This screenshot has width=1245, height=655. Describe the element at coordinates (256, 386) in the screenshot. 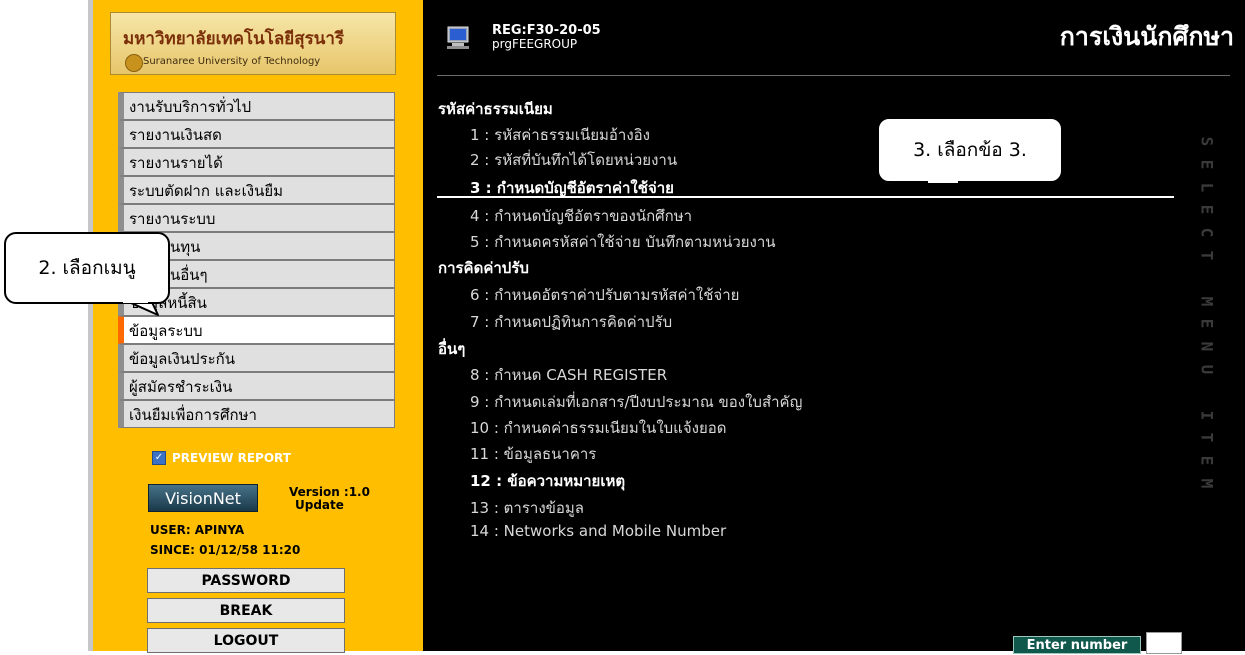

I see `menu-item-payment-applicants: ผู้สมัครชำระเงิน` at that location.